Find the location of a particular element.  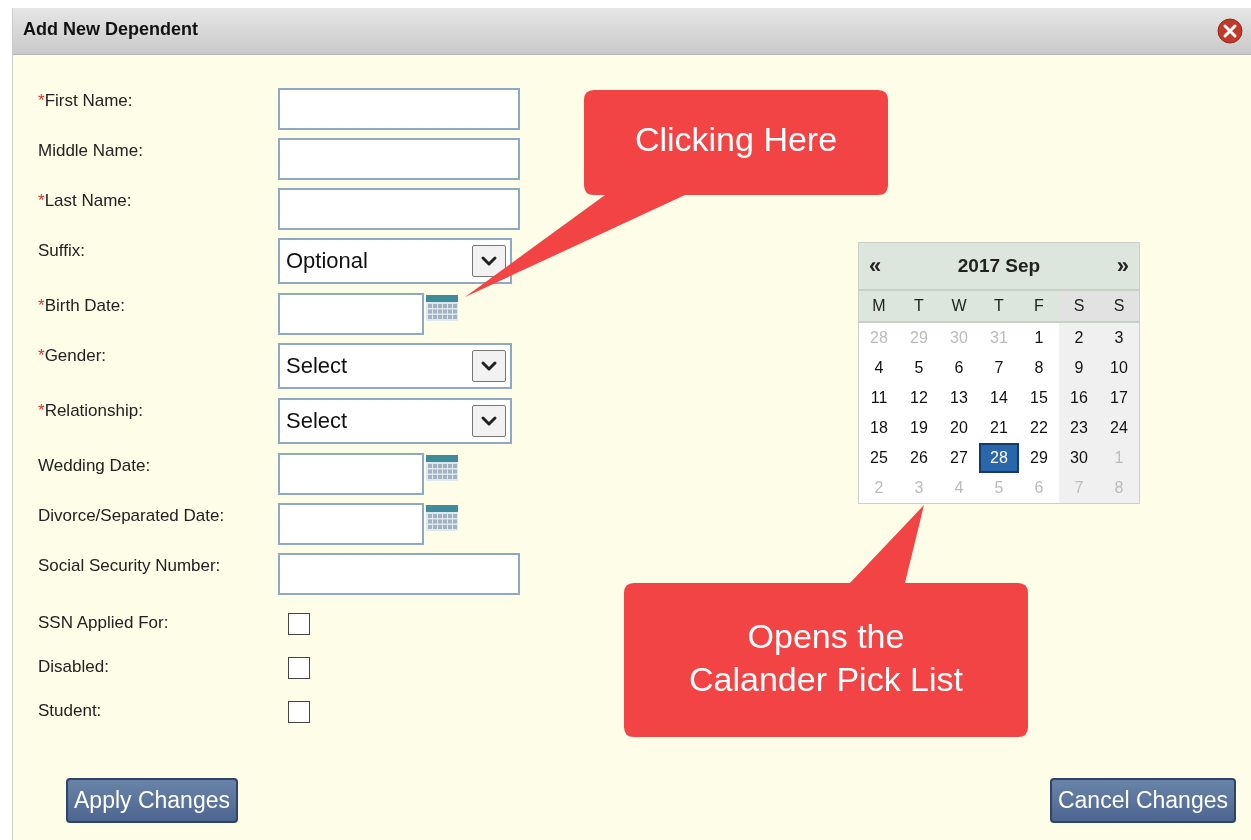

calendar-day: 9 is located at coordinates (1079, 368).